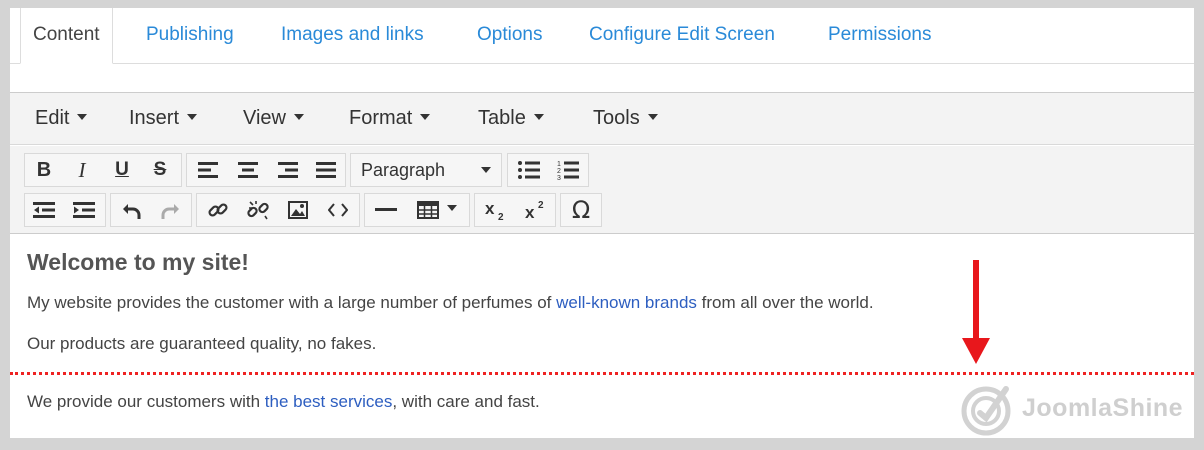 The width and height of the screenshot is (1204, 450). I want to click on tab-configure-edit-screen: Configure Edit Screen, so click(682, 36).